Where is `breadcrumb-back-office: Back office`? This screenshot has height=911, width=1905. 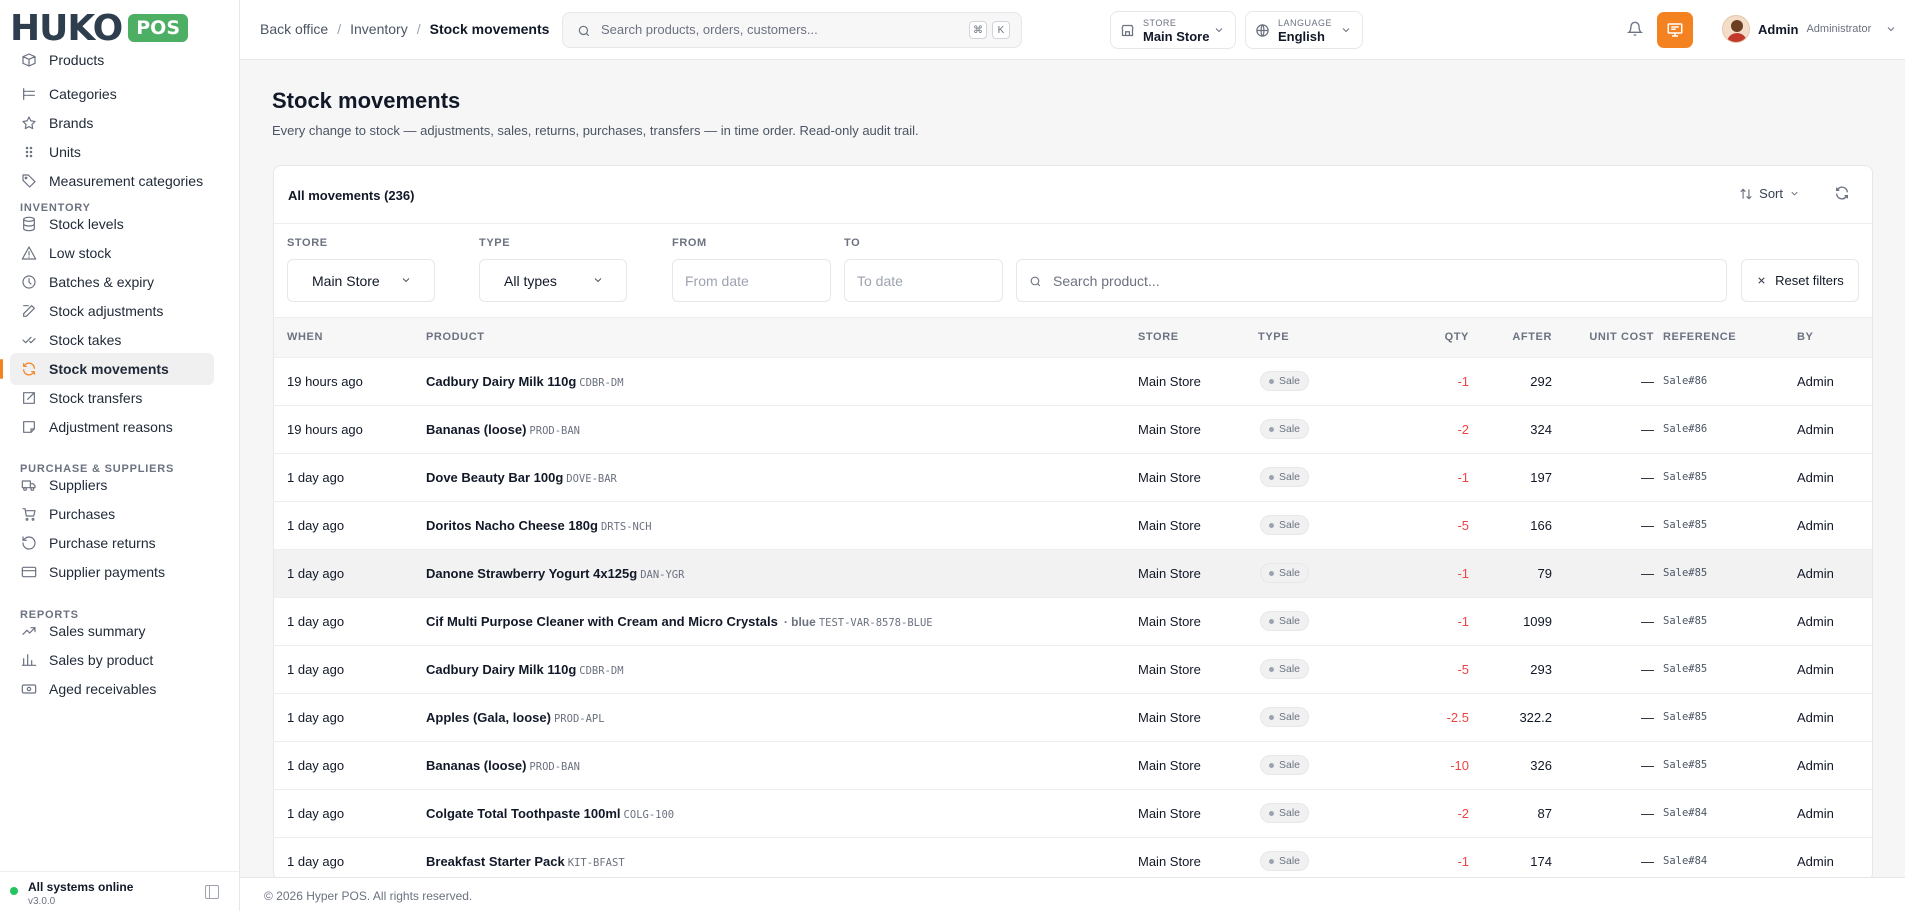 breadcrumb-back-office: Back office is located at coordinates (294, 29).